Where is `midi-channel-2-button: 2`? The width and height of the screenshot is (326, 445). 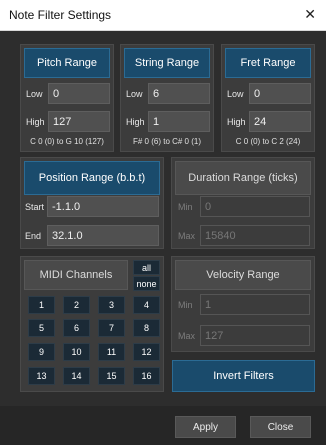
midi-channel-2-button: 2 is located at coordinates (76, 305).